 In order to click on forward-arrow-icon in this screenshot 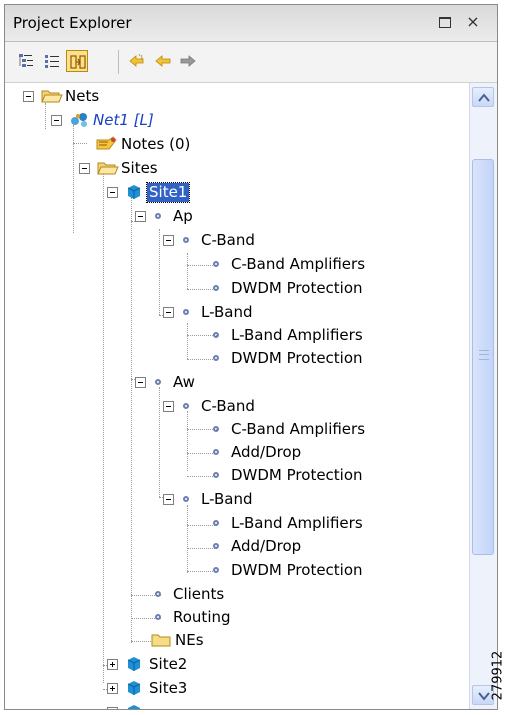, I will do `click(188, 61)`.